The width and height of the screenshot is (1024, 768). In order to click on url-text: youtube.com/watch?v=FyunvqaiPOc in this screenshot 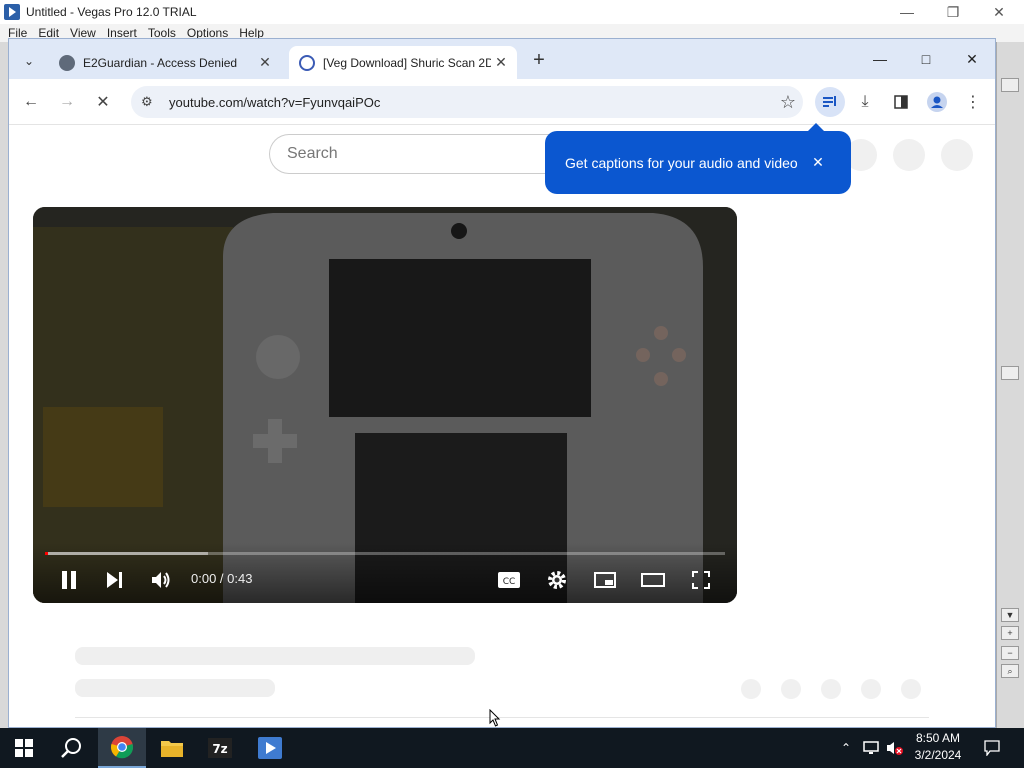, I will do `click(275, 102)`.